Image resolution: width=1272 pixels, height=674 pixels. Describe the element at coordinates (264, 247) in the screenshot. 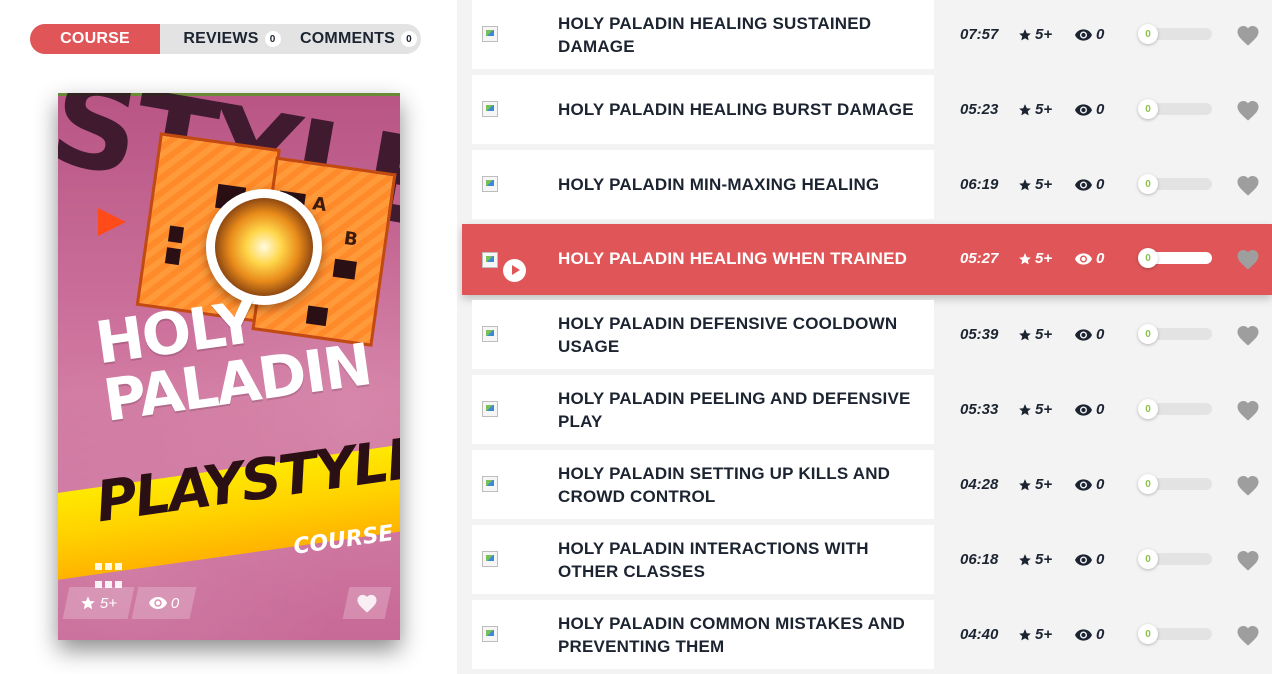

I see `orb-glow` at that location.